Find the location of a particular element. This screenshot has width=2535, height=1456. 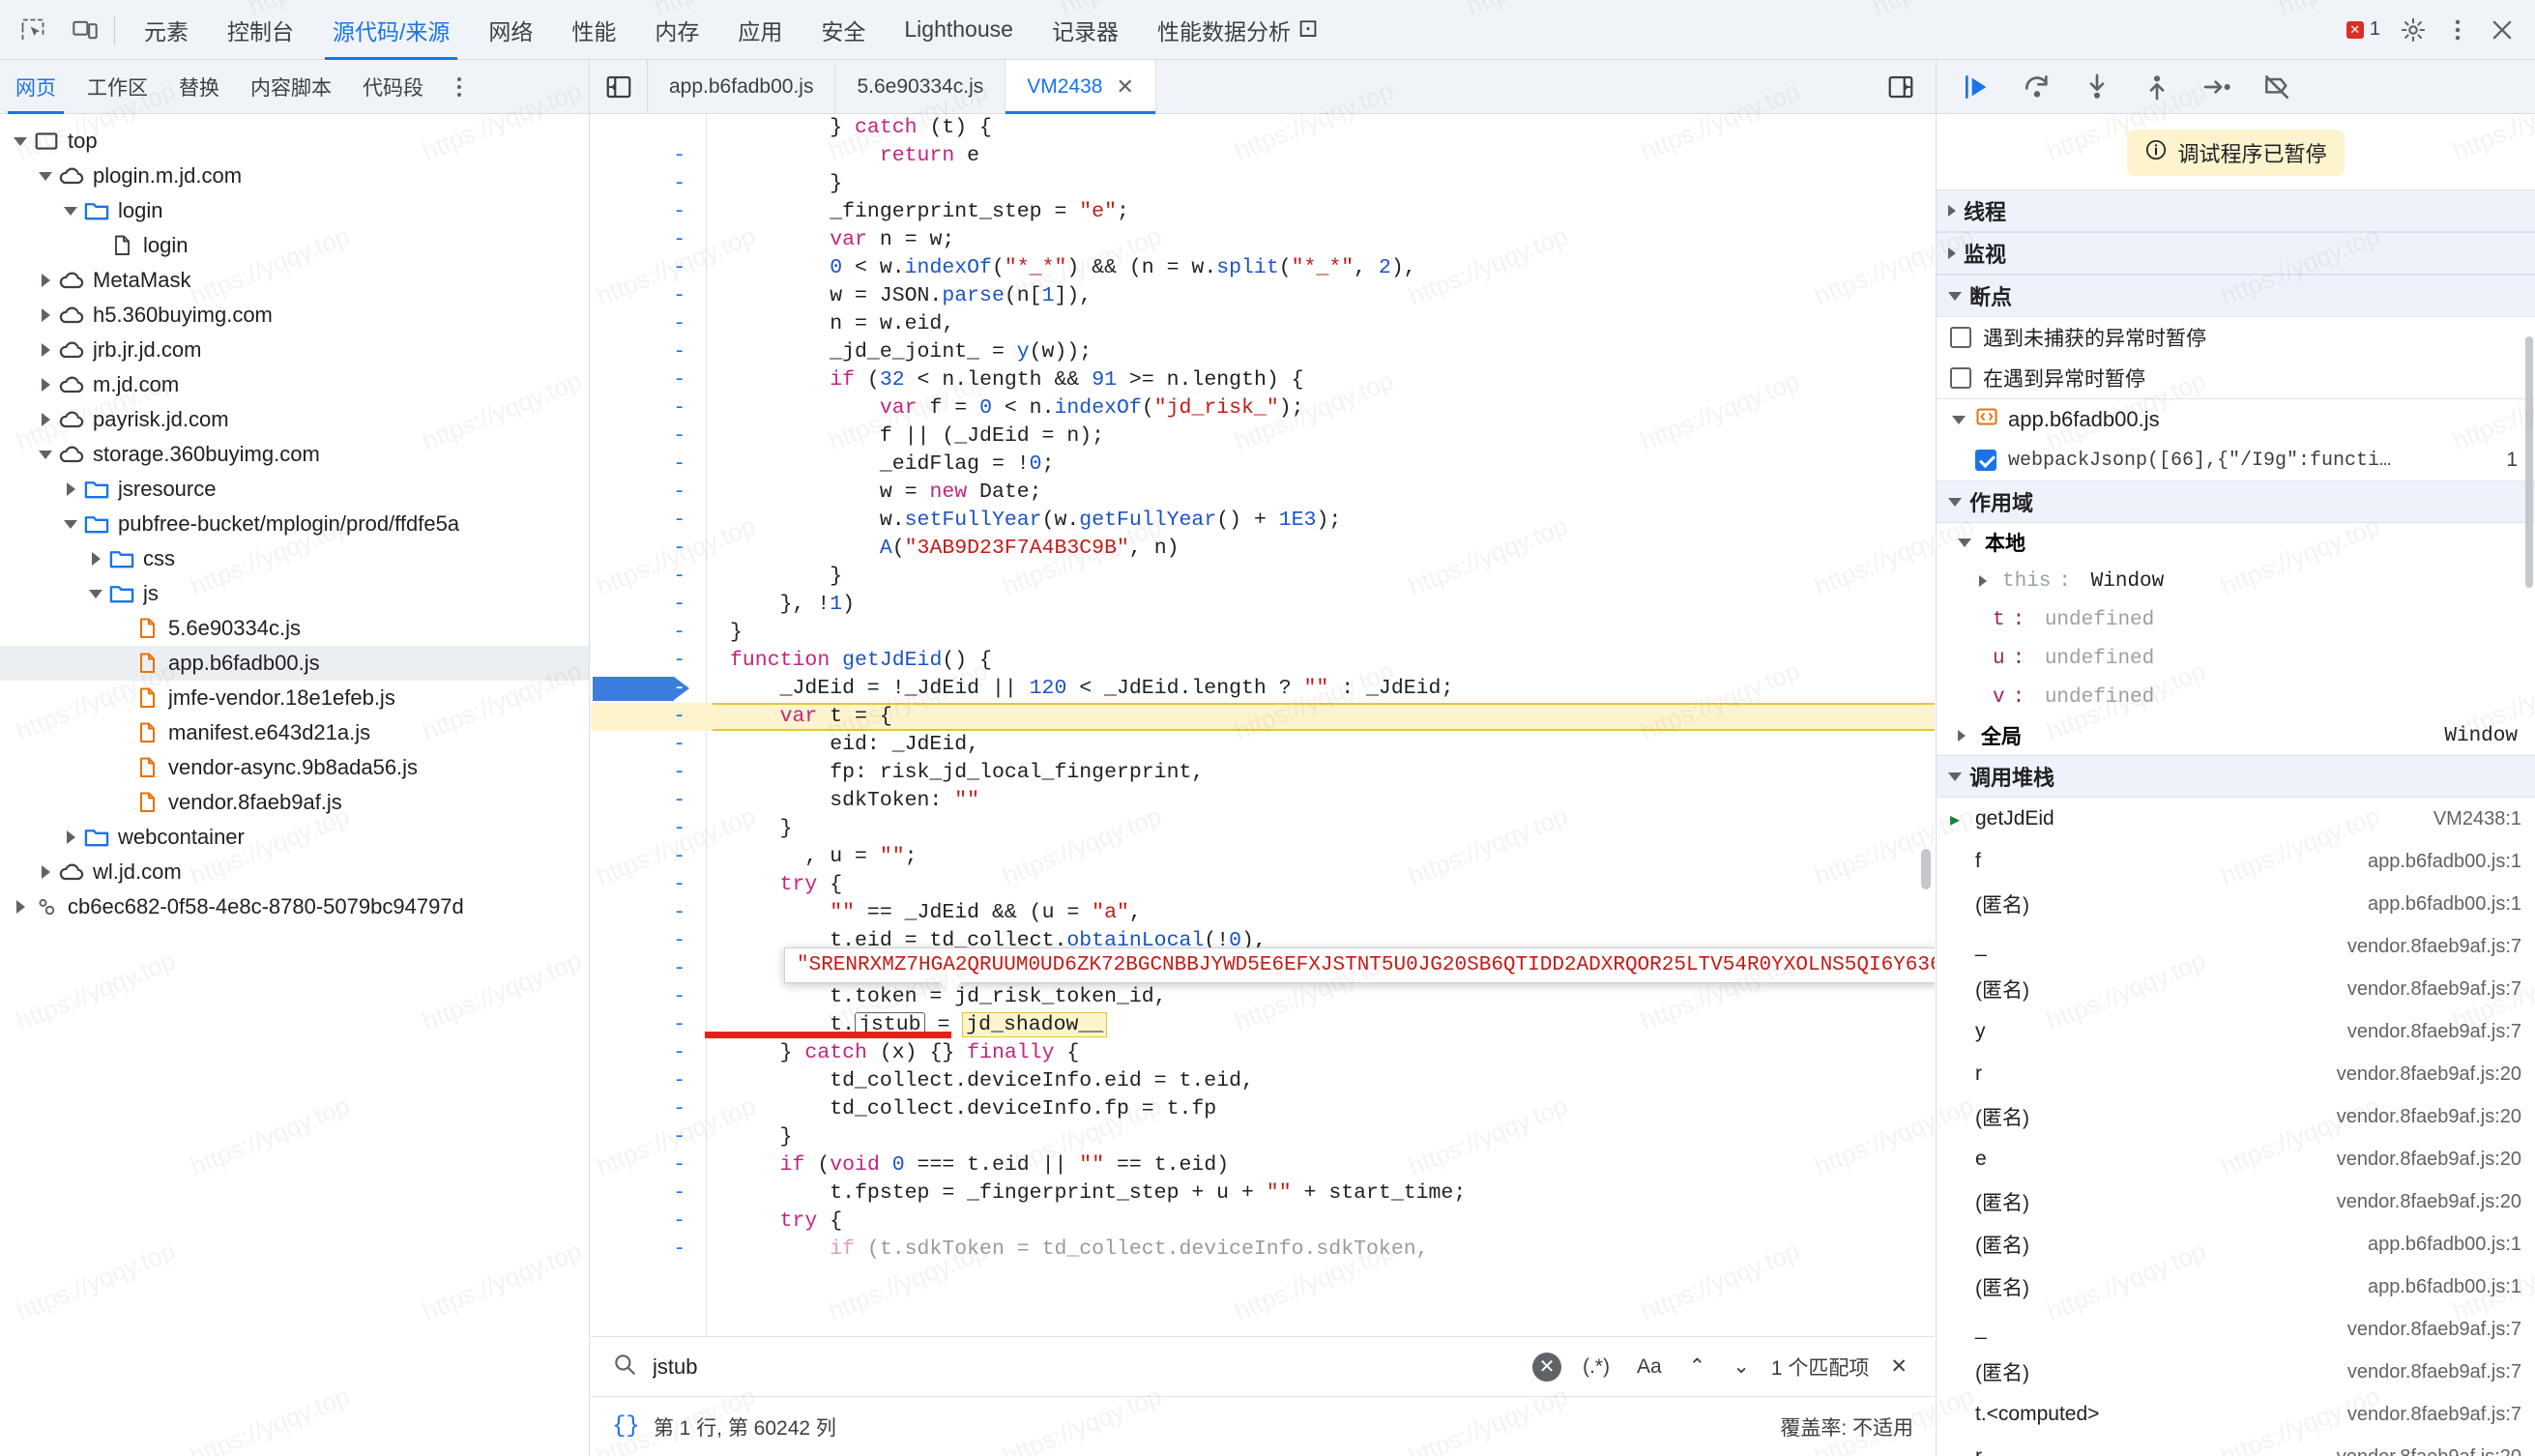

tree-item-h5-360buyimg-com: h5.360buyimg.com is located at coordinates (294, 316).